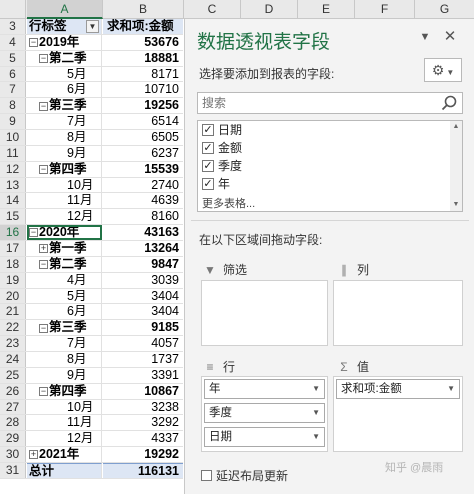 The image size is (474, 494). Describe the element at coordinates (13, 26) in the screenshot. I see `row-number: 3` at that location.